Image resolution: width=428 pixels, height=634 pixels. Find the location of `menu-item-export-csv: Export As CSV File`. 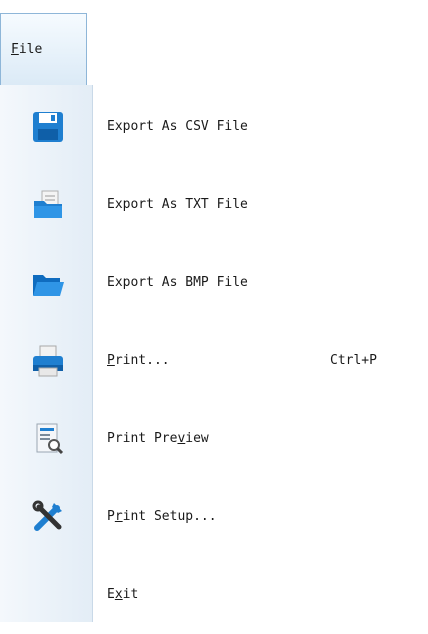

menu-item-export-csv: Export As CSV File is located at coordinates (214, 127).